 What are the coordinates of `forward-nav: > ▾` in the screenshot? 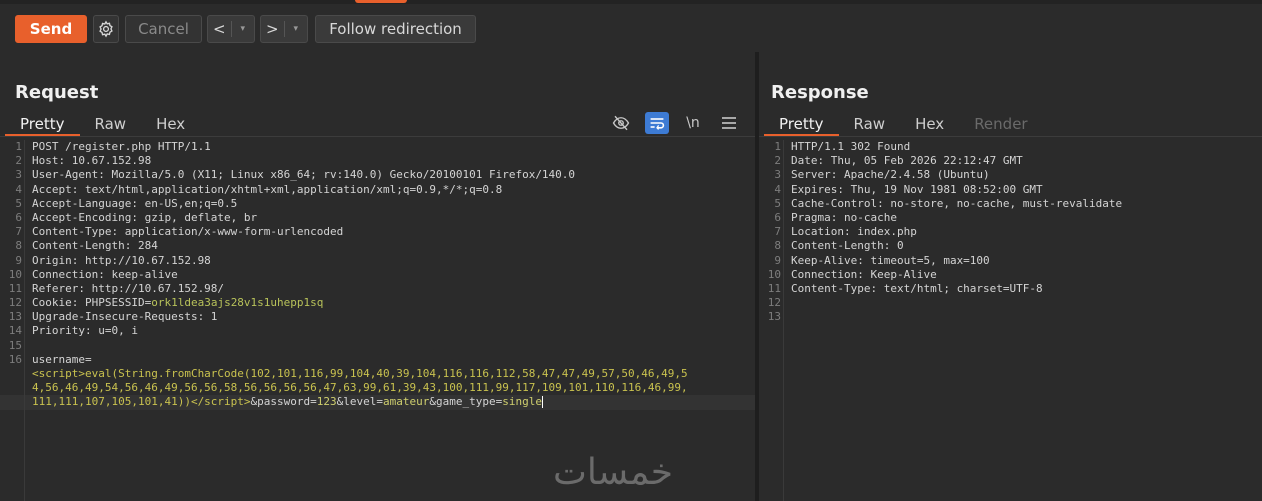 It's located at (284, 29).